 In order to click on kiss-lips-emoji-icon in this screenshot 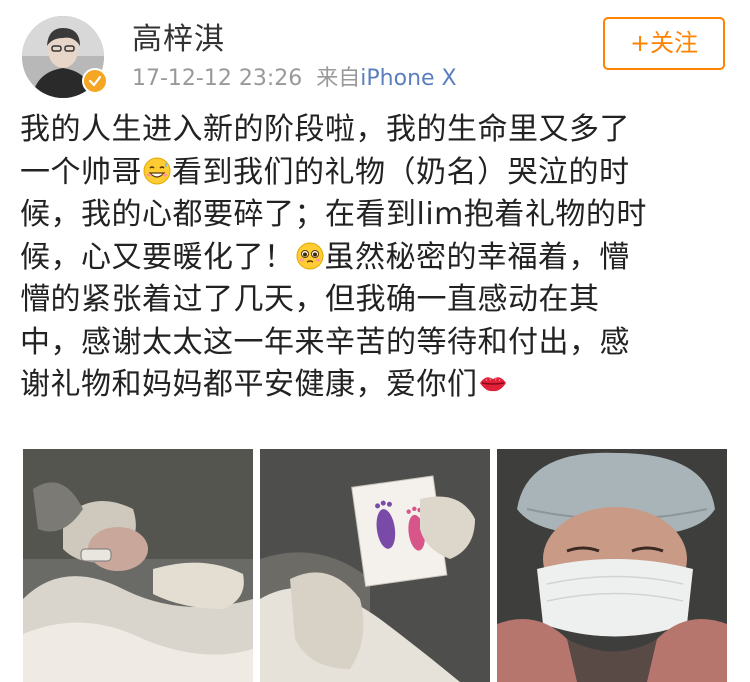, I will do `click(492, 384)`.